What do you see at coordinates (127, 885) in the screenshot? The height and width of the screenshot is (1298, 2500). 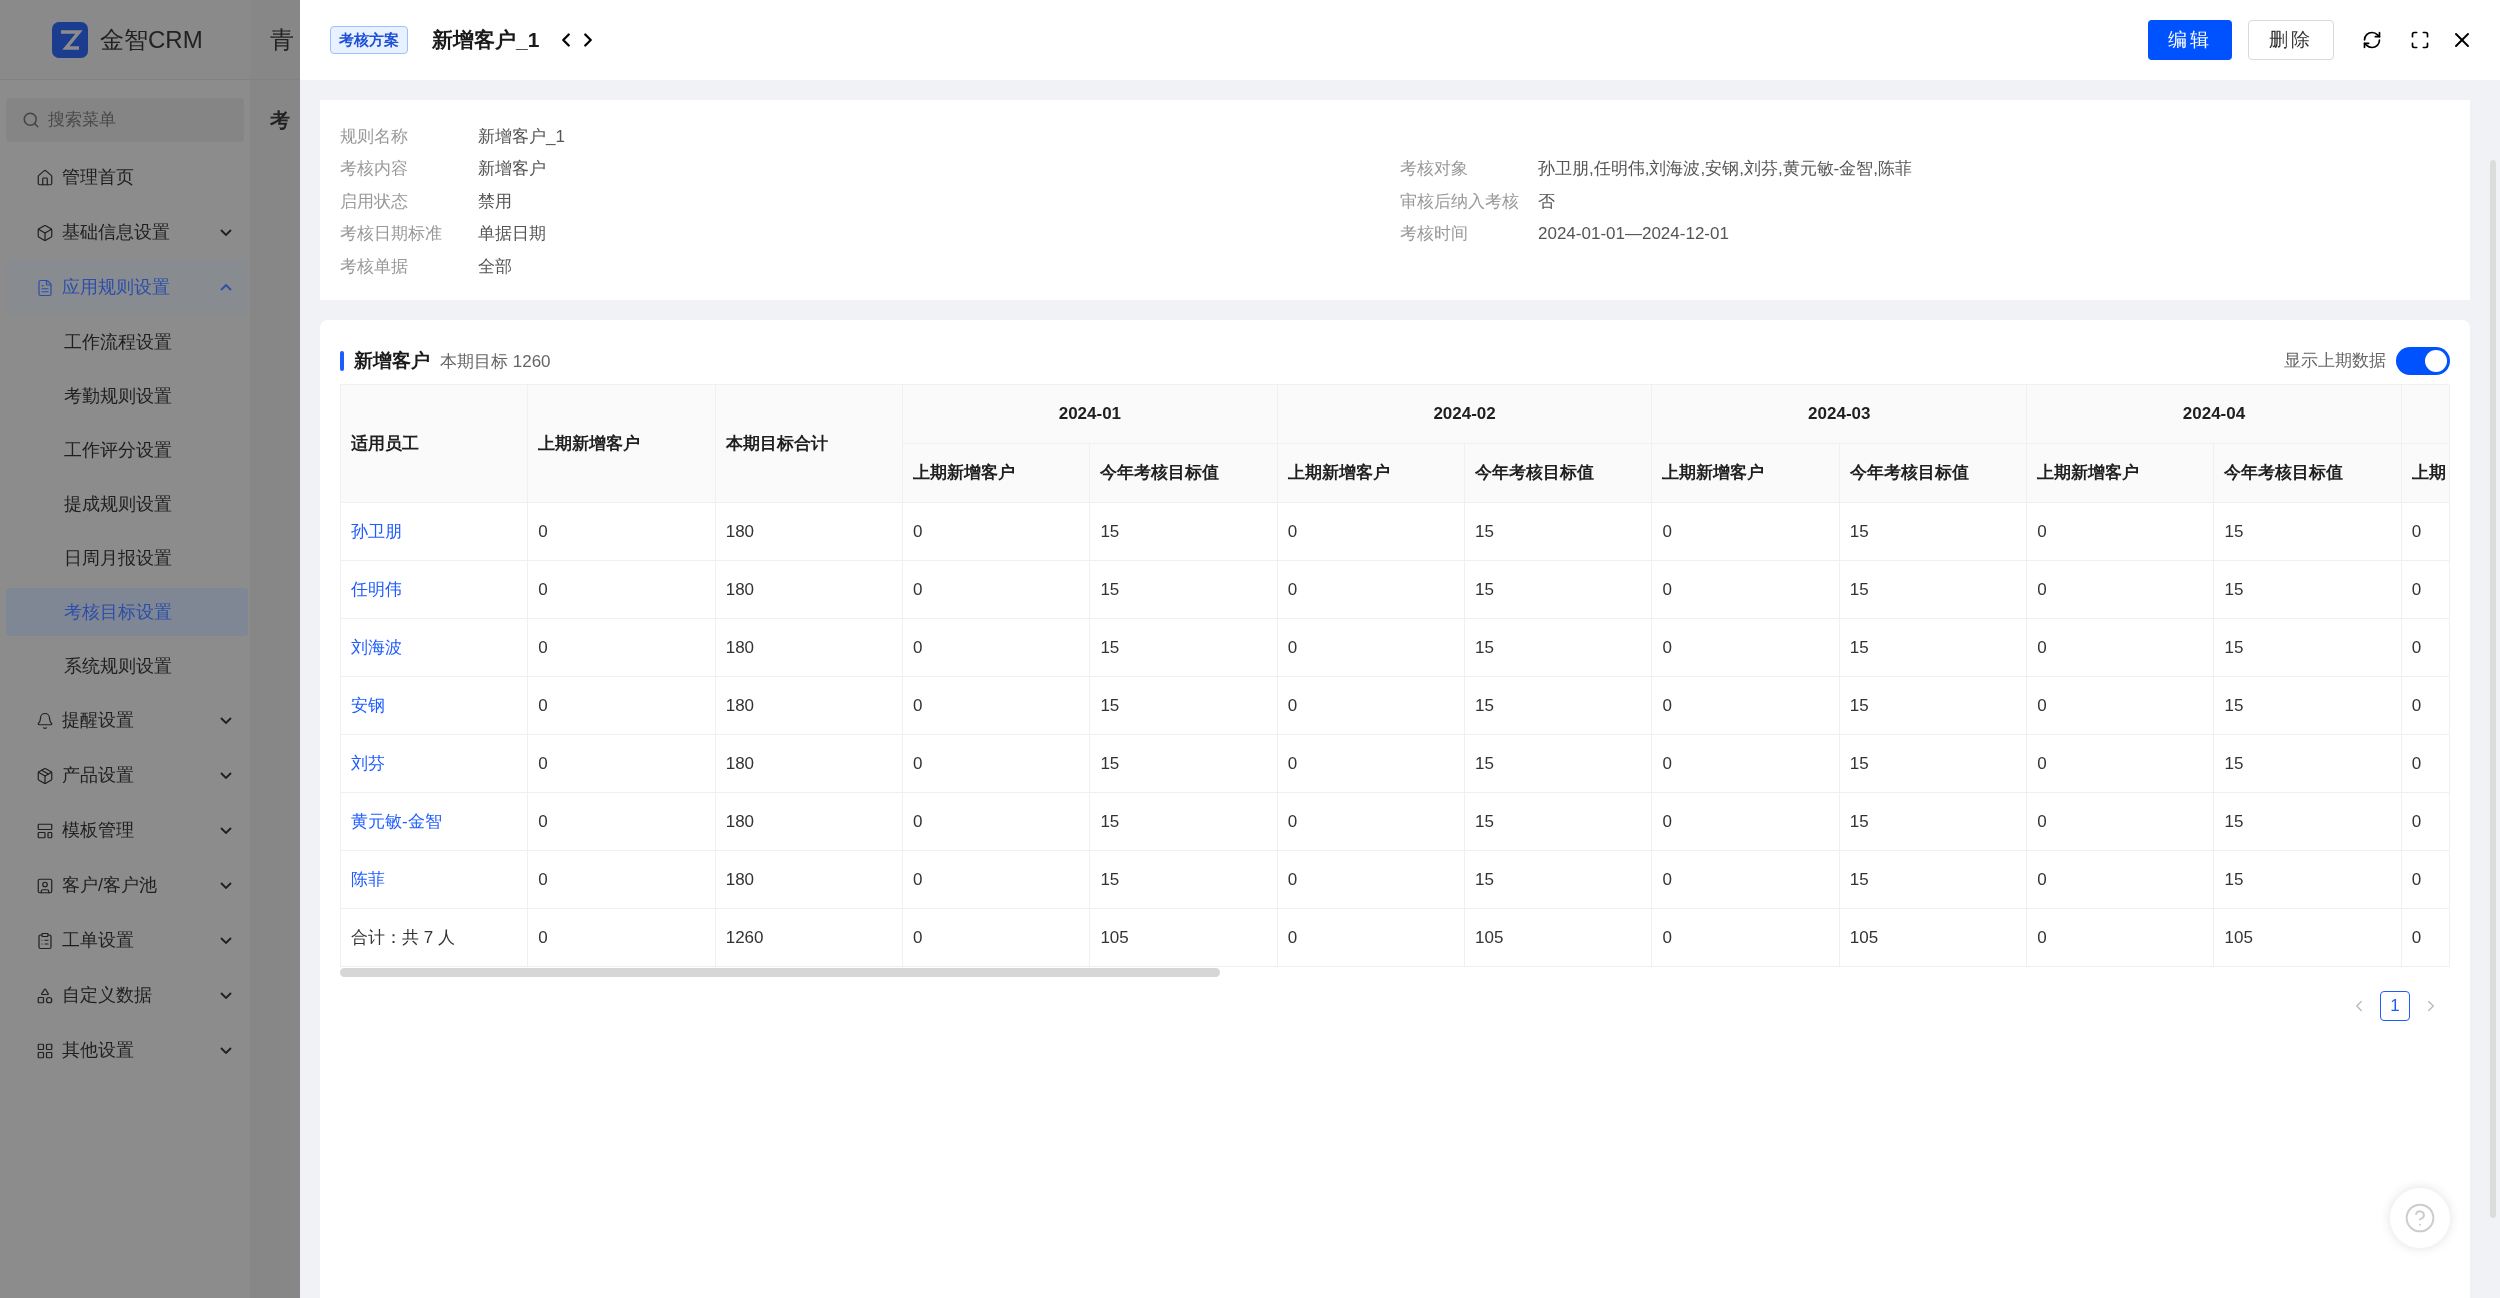 I see `menu-item: 客户/客户池` at bounding box center [127, 885].